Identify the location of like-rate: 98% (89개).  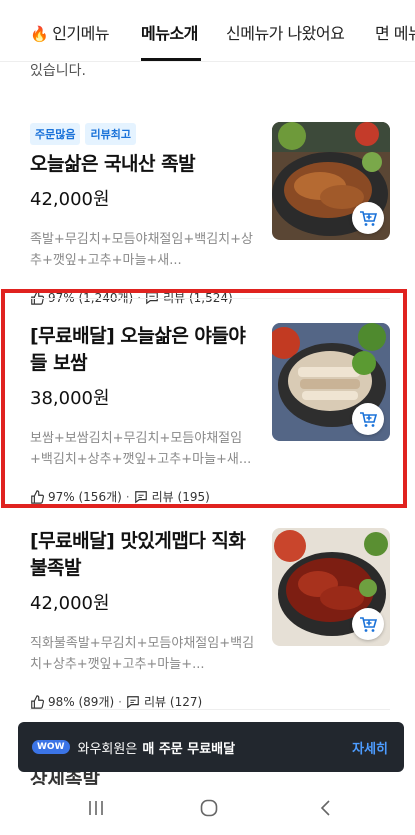
(81, 702).